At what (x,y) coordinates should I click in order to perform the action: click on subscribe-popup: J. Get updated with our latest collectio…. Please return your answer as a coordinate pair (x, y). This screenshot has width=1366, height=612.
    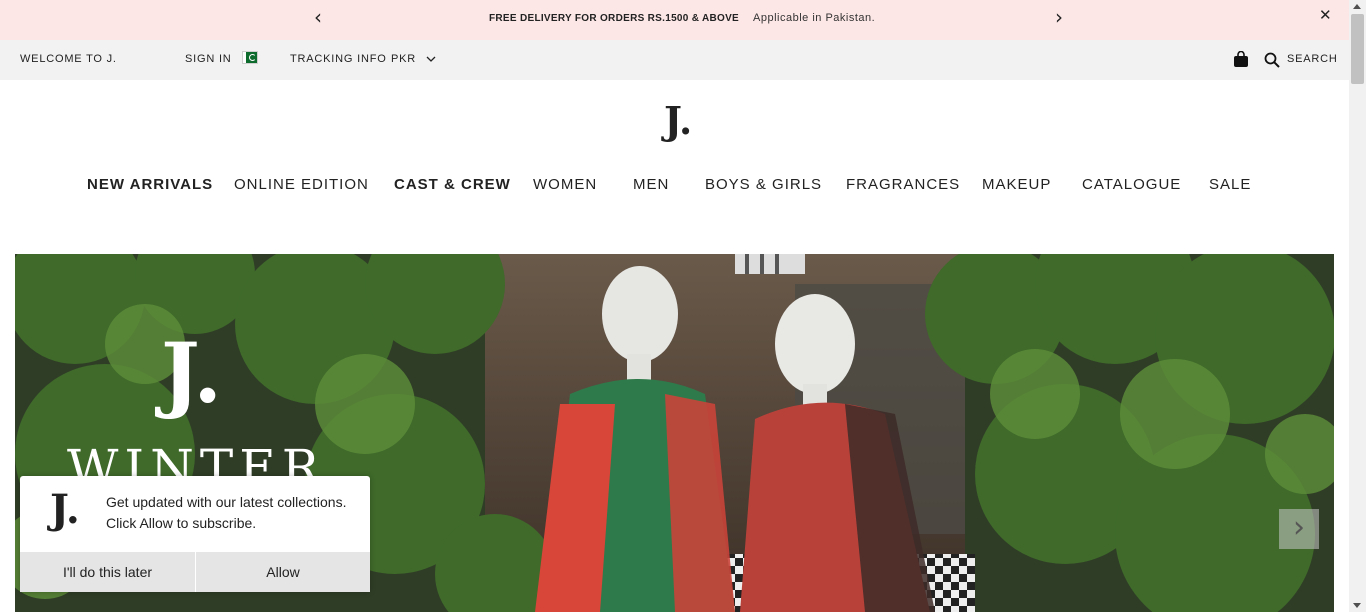
    Looking at the image, I should click on (195, 534).